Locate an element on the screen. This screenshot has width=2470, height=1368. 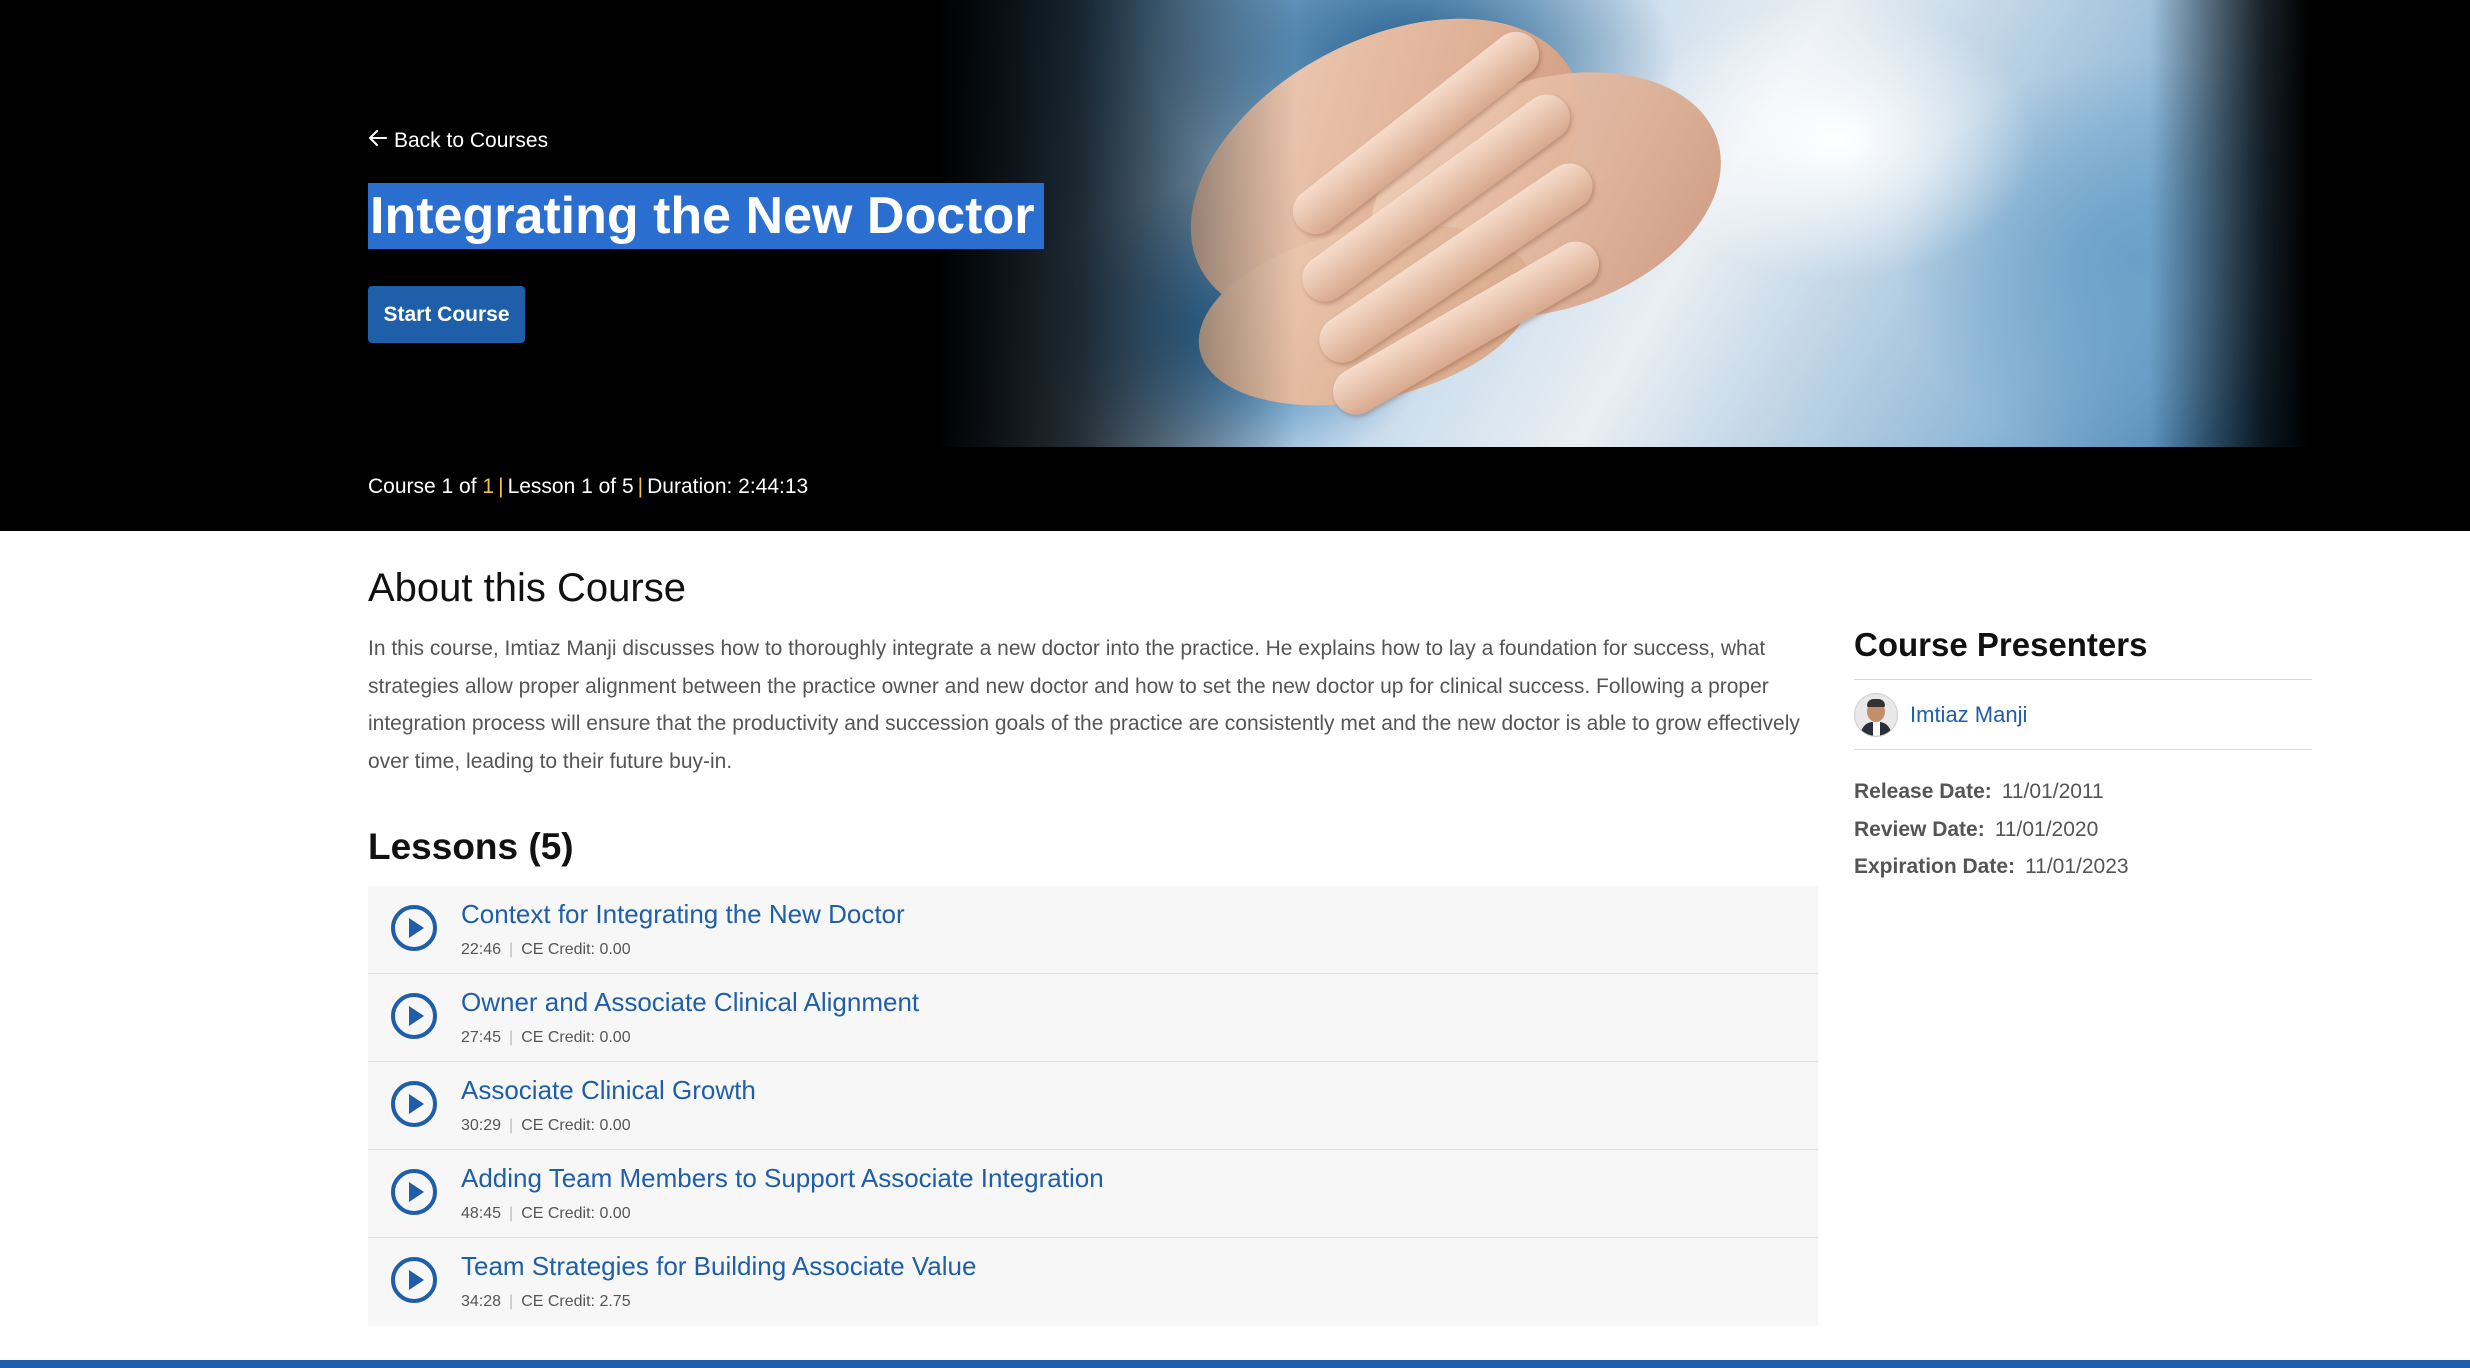
back-to-courses-link: Back to Courses is located at coordinates (458, 141).